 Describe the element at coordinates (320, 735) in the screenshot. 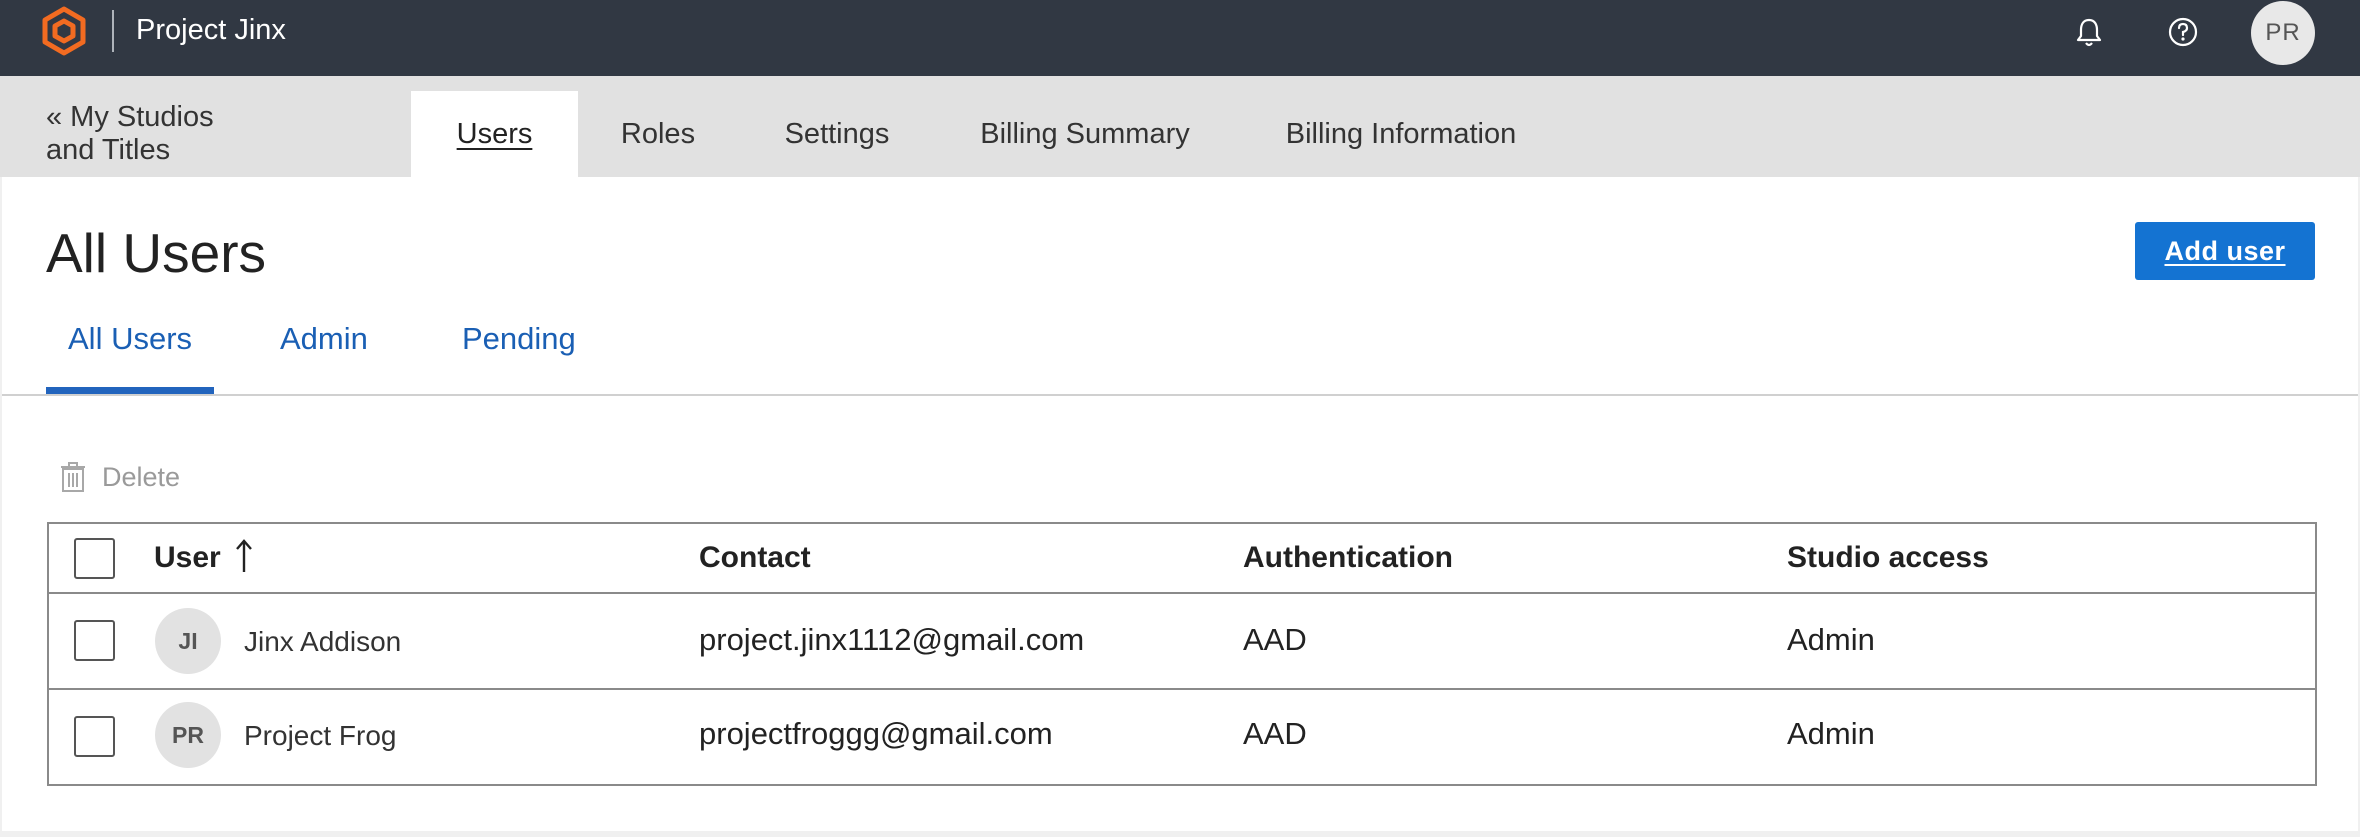

I see `user-name: Project Frog` at that location.